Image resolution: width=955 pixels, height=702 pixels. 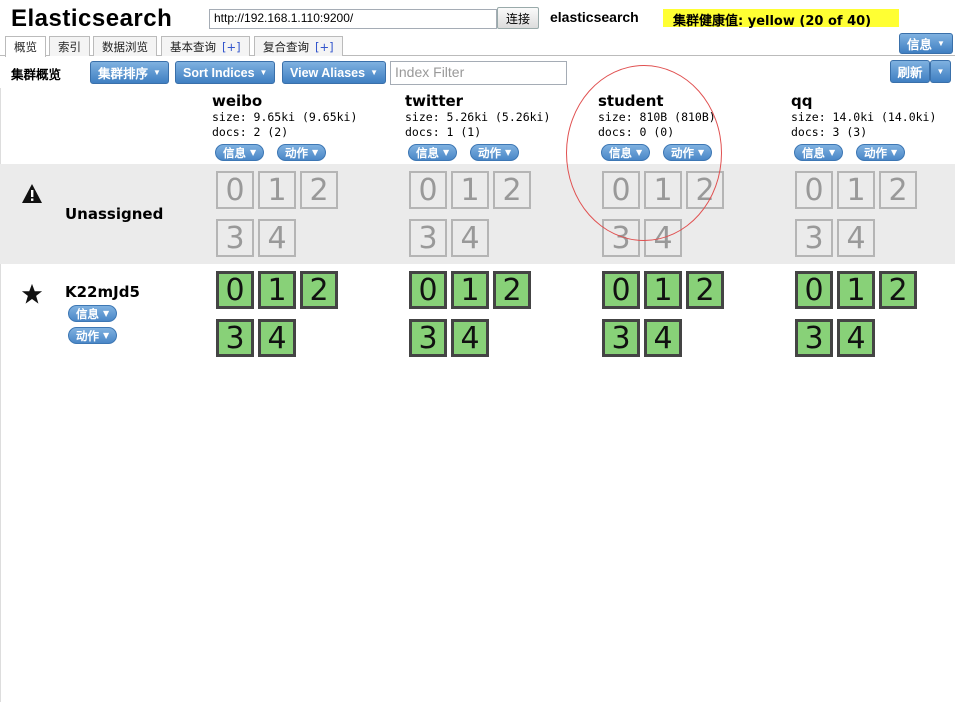 I want to click on info-menu-button: 信息 ▼, so click(x=926, y=43).